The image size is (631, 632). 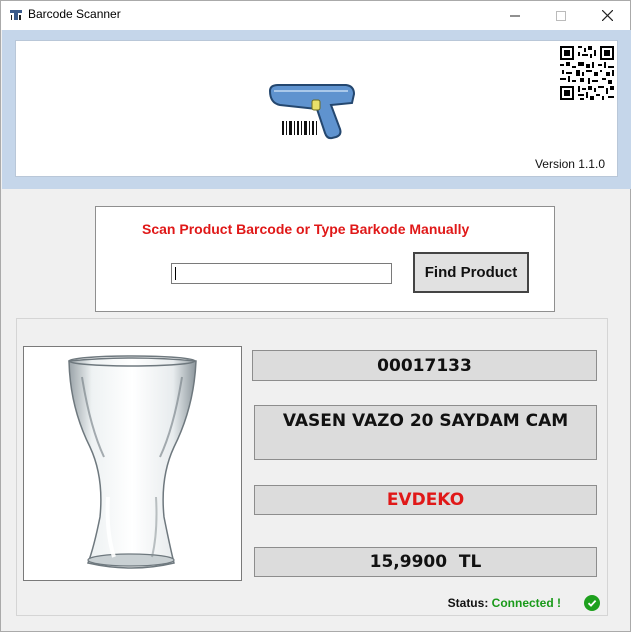 What do you see at coordinates (315, 15) in the screenshot?
I see `title-bar: Barcode Scanner` at bounding box center [315, 15].